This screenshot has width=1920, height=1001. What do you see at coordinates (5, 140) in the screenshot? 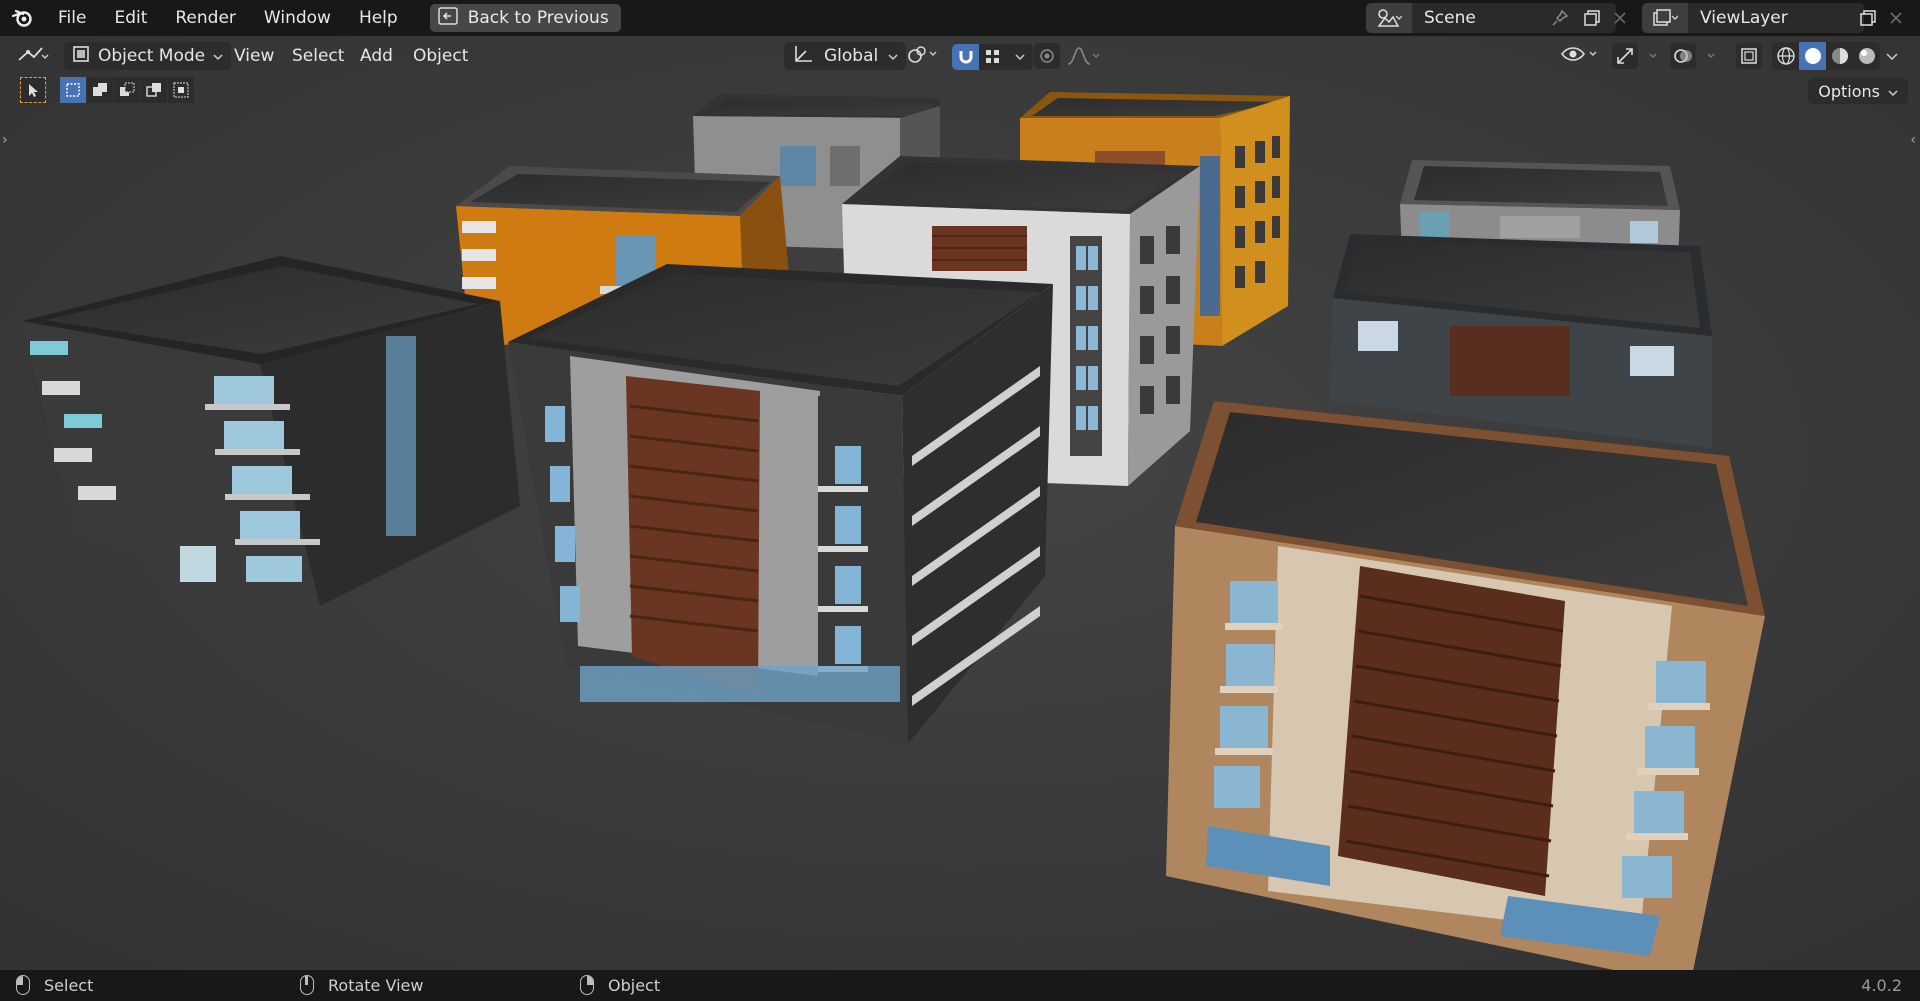
I see `toolbar-expand-arrow-icon: ›` at bounding box center [5, 140].